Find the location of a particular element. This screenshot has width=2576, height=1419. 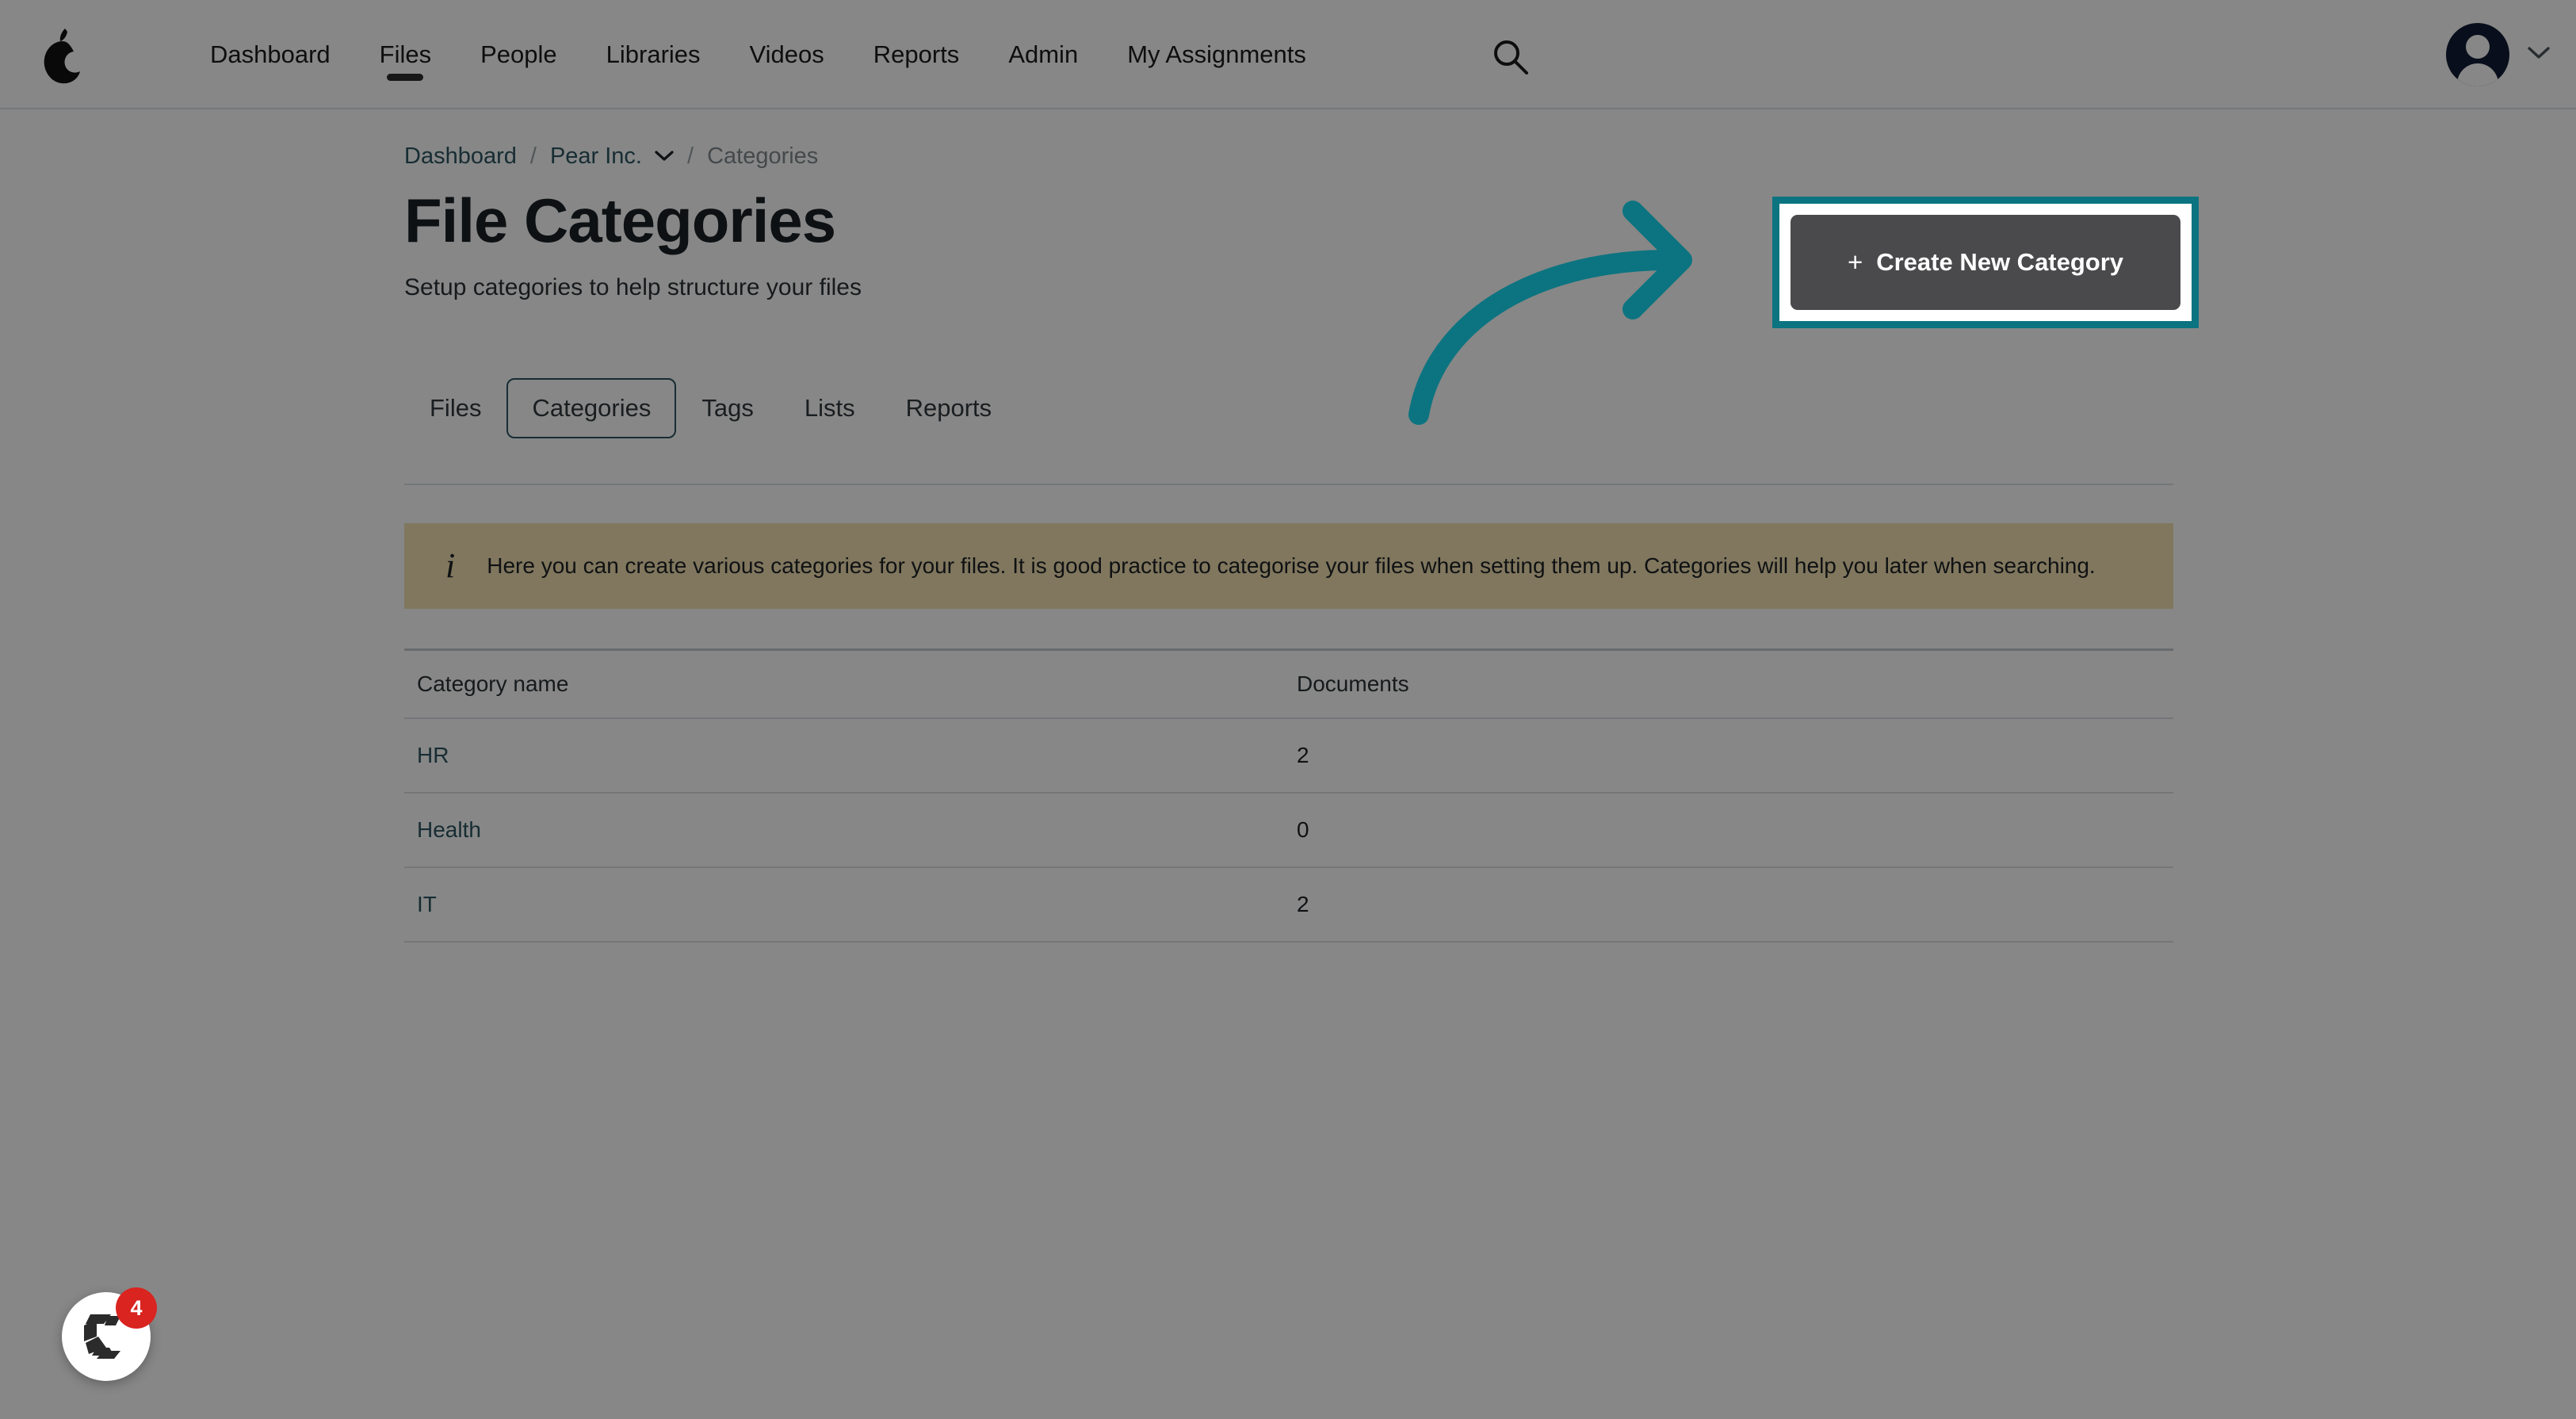

table-cell-documents: 0 is located at coordinates (1728, 830).